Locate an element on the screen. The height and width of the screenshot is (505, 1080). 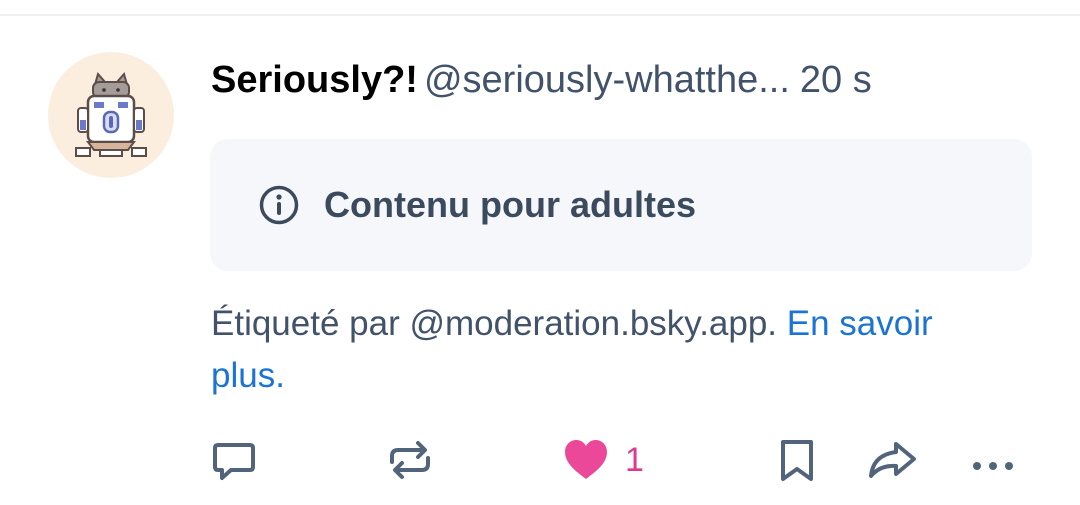
avatar-image is located at coordinates (111, 114).